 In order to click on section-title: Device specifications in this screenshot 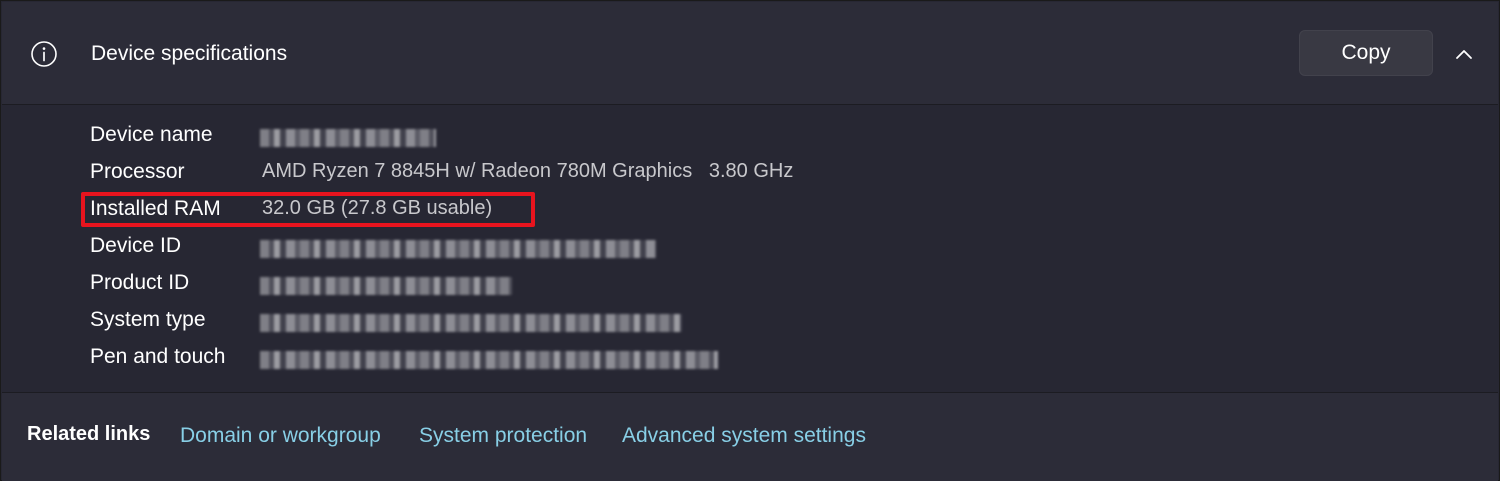, I will do `click(189, 53)`.